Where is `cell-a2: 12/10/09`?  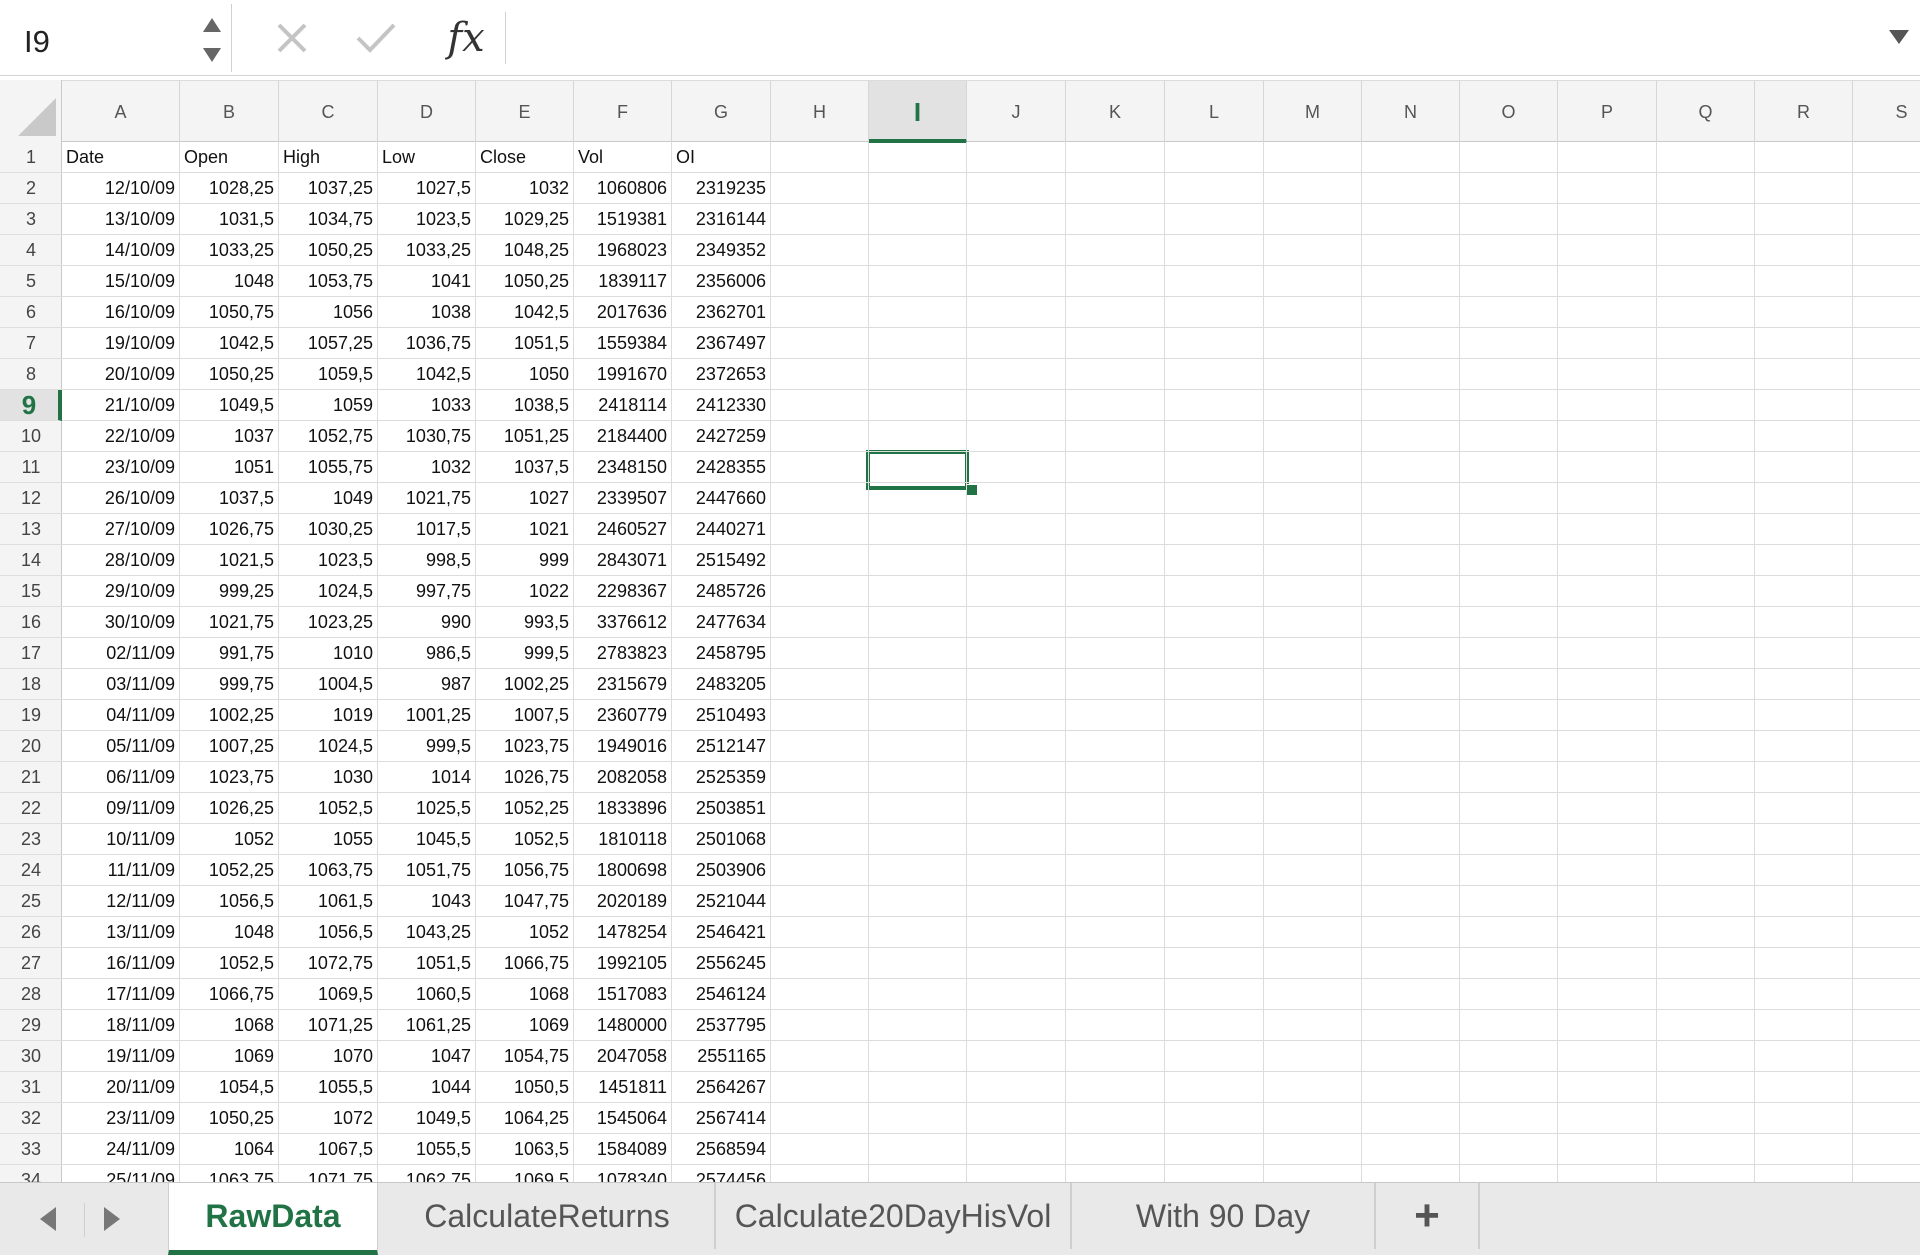 cell-a2: 12/10/09 is located at coordinates (120, 188).